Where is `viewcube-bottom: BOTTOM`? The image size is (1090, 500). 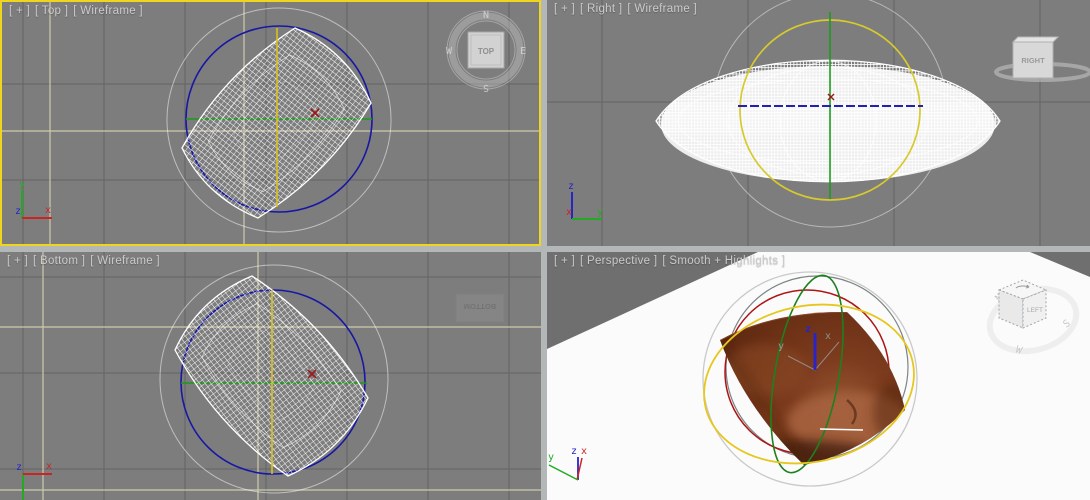
viewcube-bottom: BOTTOM is located at coordinates (480, 308).